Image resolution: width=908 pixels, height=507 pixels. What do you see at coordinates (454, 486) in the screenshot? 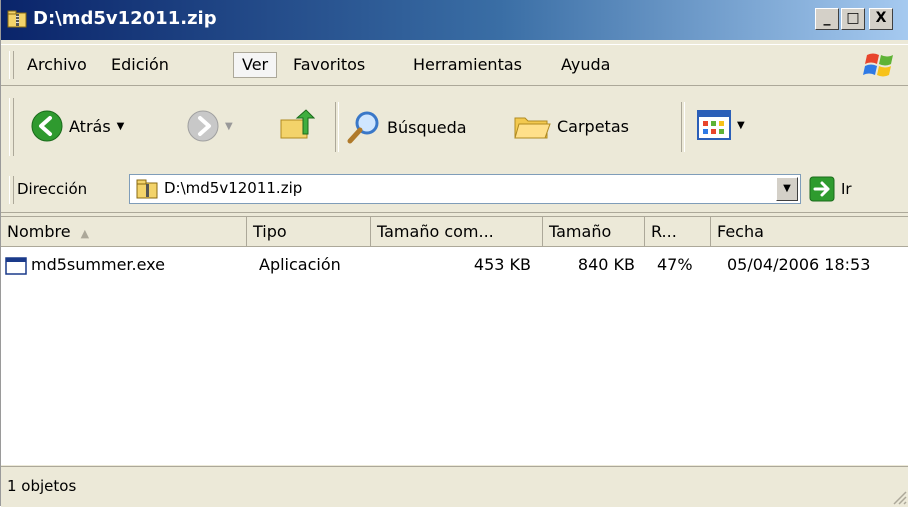
I see `status-bar: 1 objetos` at bounding box center [454, 486].